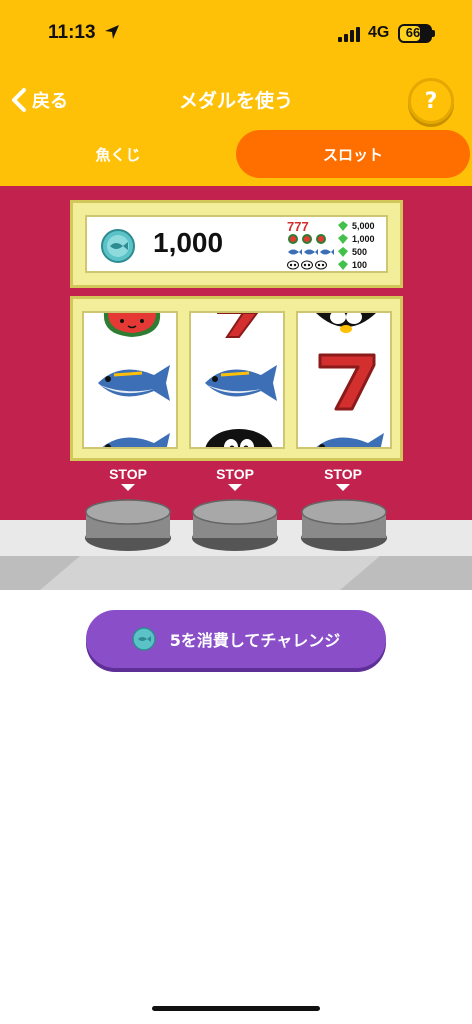 The image size is (472, 1024). I want to click on payout-row: 500, so click(337, 251).